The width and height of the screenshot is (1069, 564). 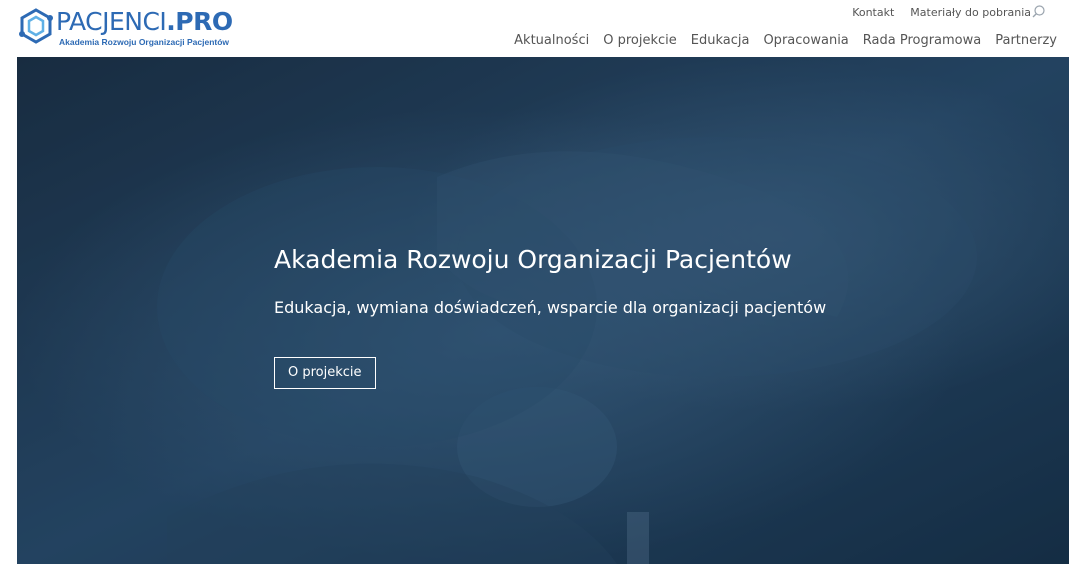 What do you see at coordinates (1026, 40) in the screenshot?
I see `nav-item-partnerzy: Partnerzy` at bounding box center [1026, 40].